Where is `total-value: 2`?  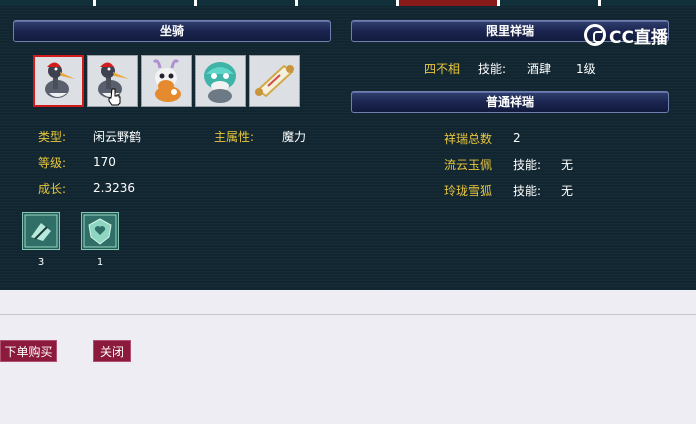 total-value: 2 is located at coordinates (517, 138).